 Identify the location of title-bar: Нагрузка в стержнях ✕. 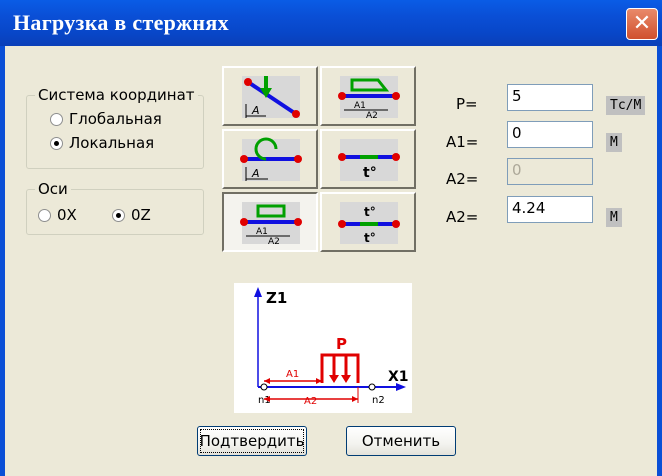
(331, 23).